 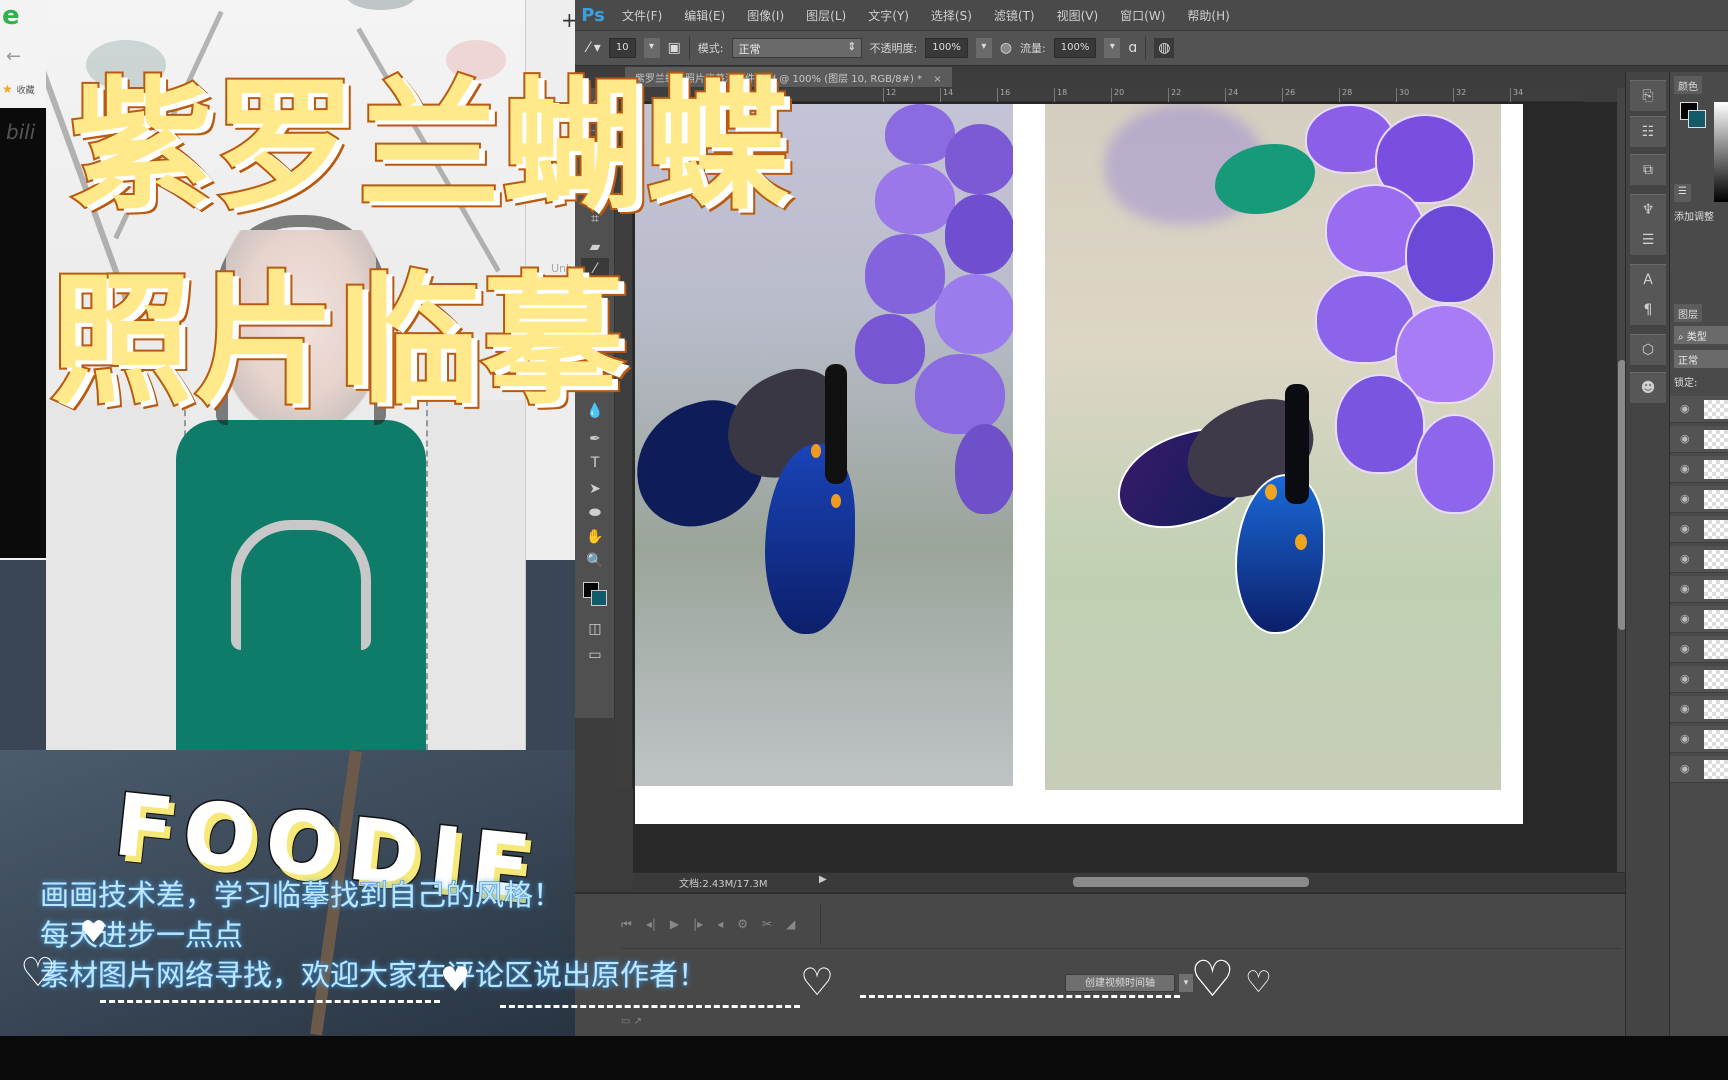 I want to click on close-tab-icon: ×, so click(x=937, y=79).